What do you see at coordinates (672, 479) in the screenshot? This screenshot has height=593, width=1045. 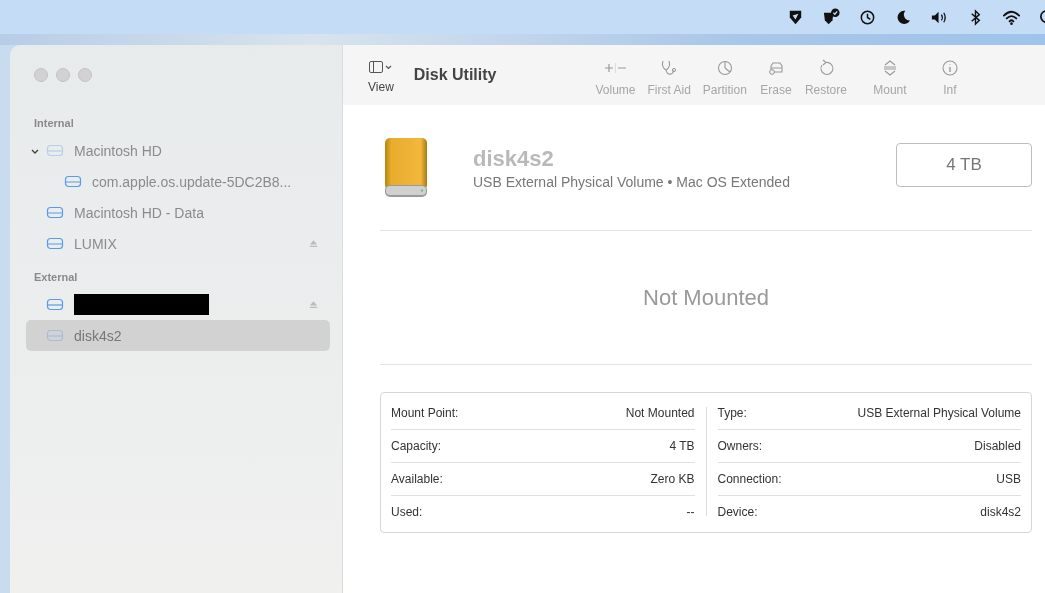 I see `field-value: Zero KB` at bounding box center [672, 479].